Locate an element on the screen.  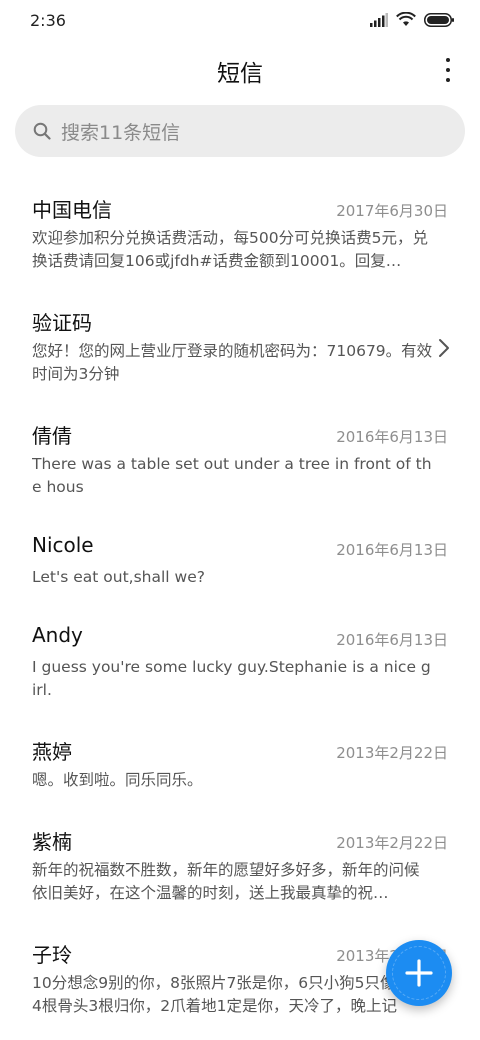
new-message-button is located at coordinates (419, 973).